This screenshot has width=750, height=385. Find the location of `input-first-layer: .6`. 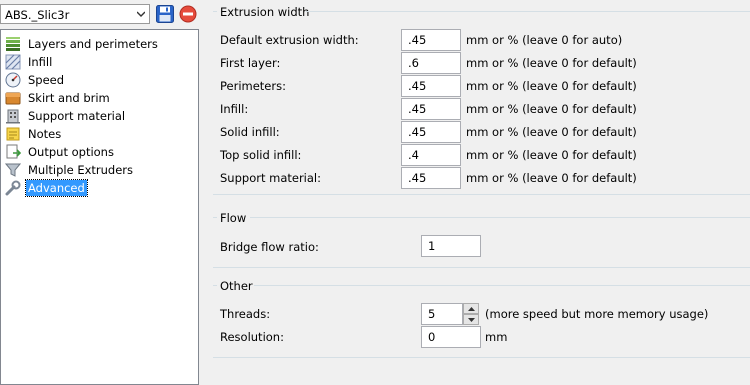

input-first-layer: .6 is located at coordinates (431, 63).